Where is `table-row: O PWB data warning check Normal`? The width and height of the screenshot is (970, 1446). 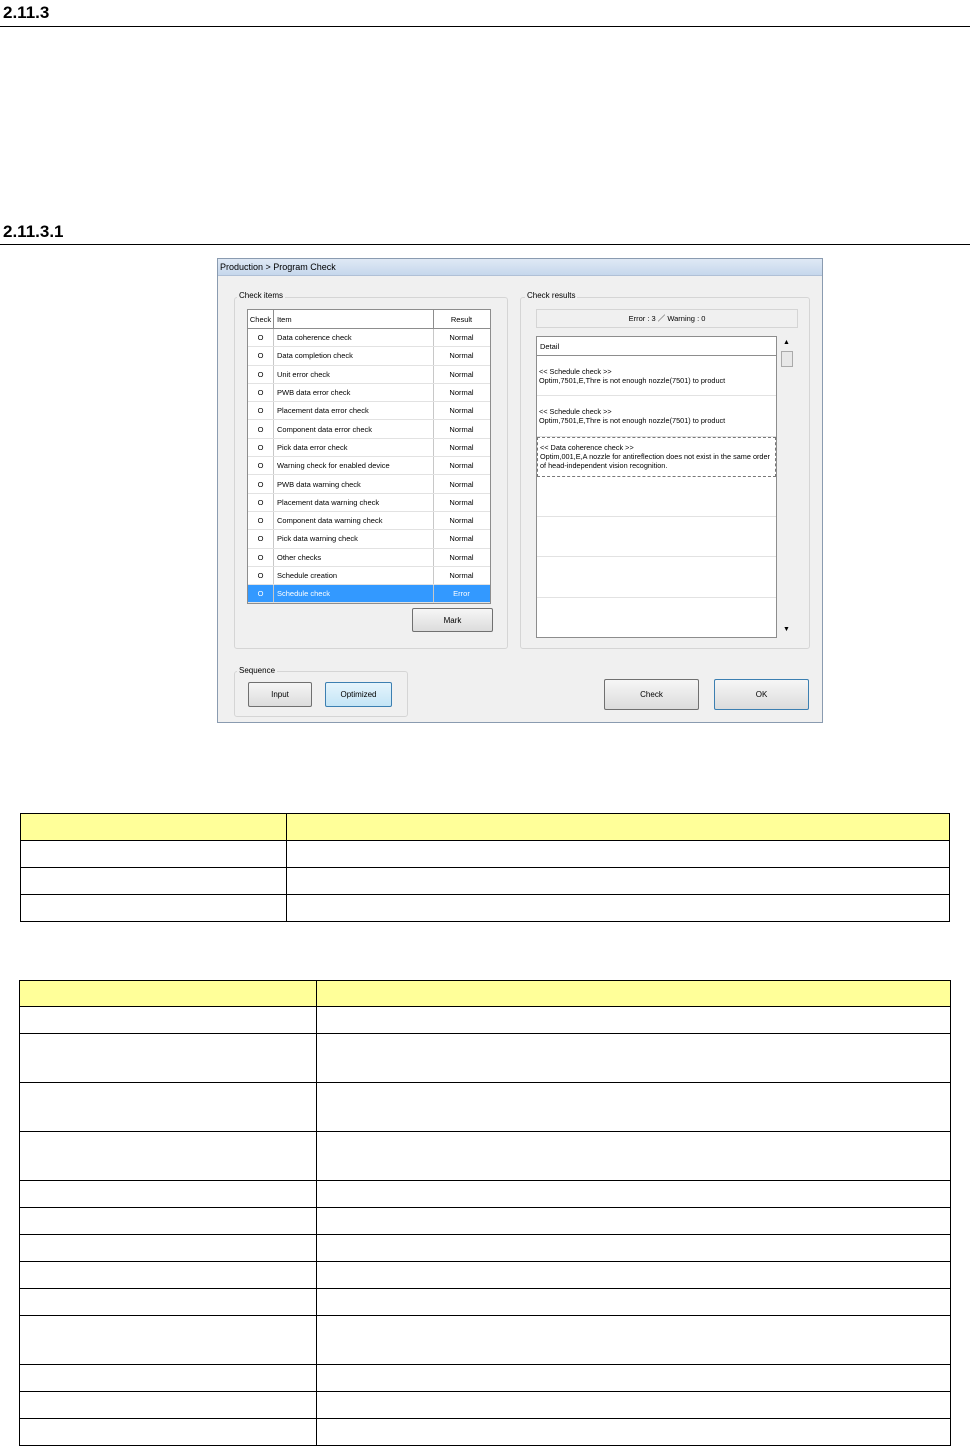
table-row: O PWB data warning check Normal is located at coordinates (369, 484).